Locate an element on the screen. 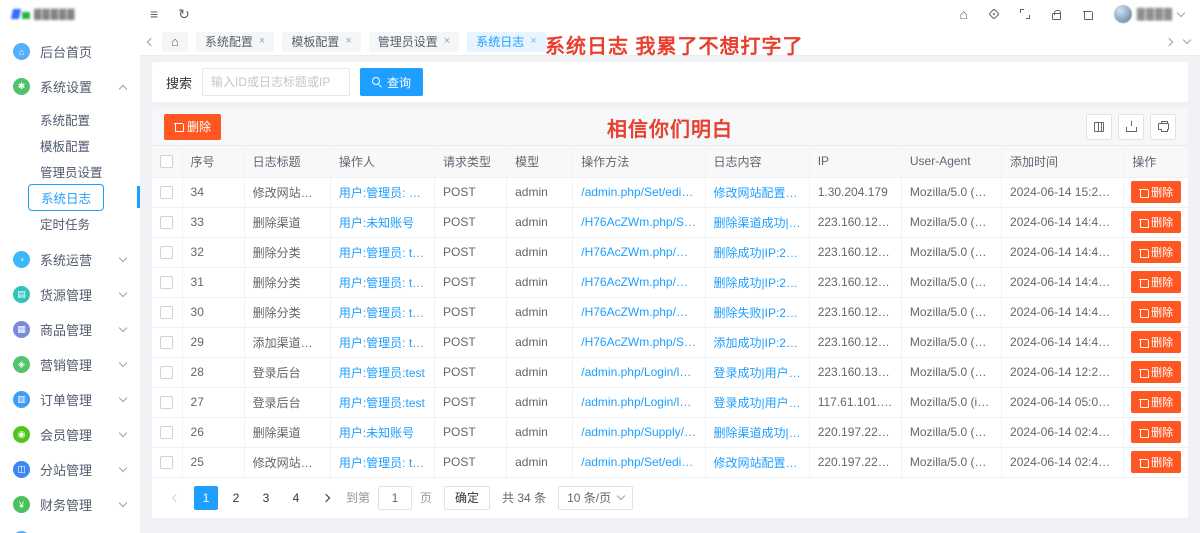 This screenshot has width=1200, height=533. search-input is located at coordinates (276, 82).